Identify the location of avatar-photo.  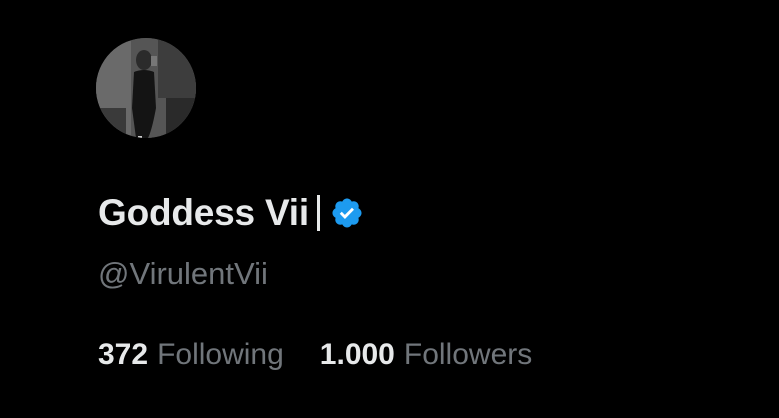
(146, 88).